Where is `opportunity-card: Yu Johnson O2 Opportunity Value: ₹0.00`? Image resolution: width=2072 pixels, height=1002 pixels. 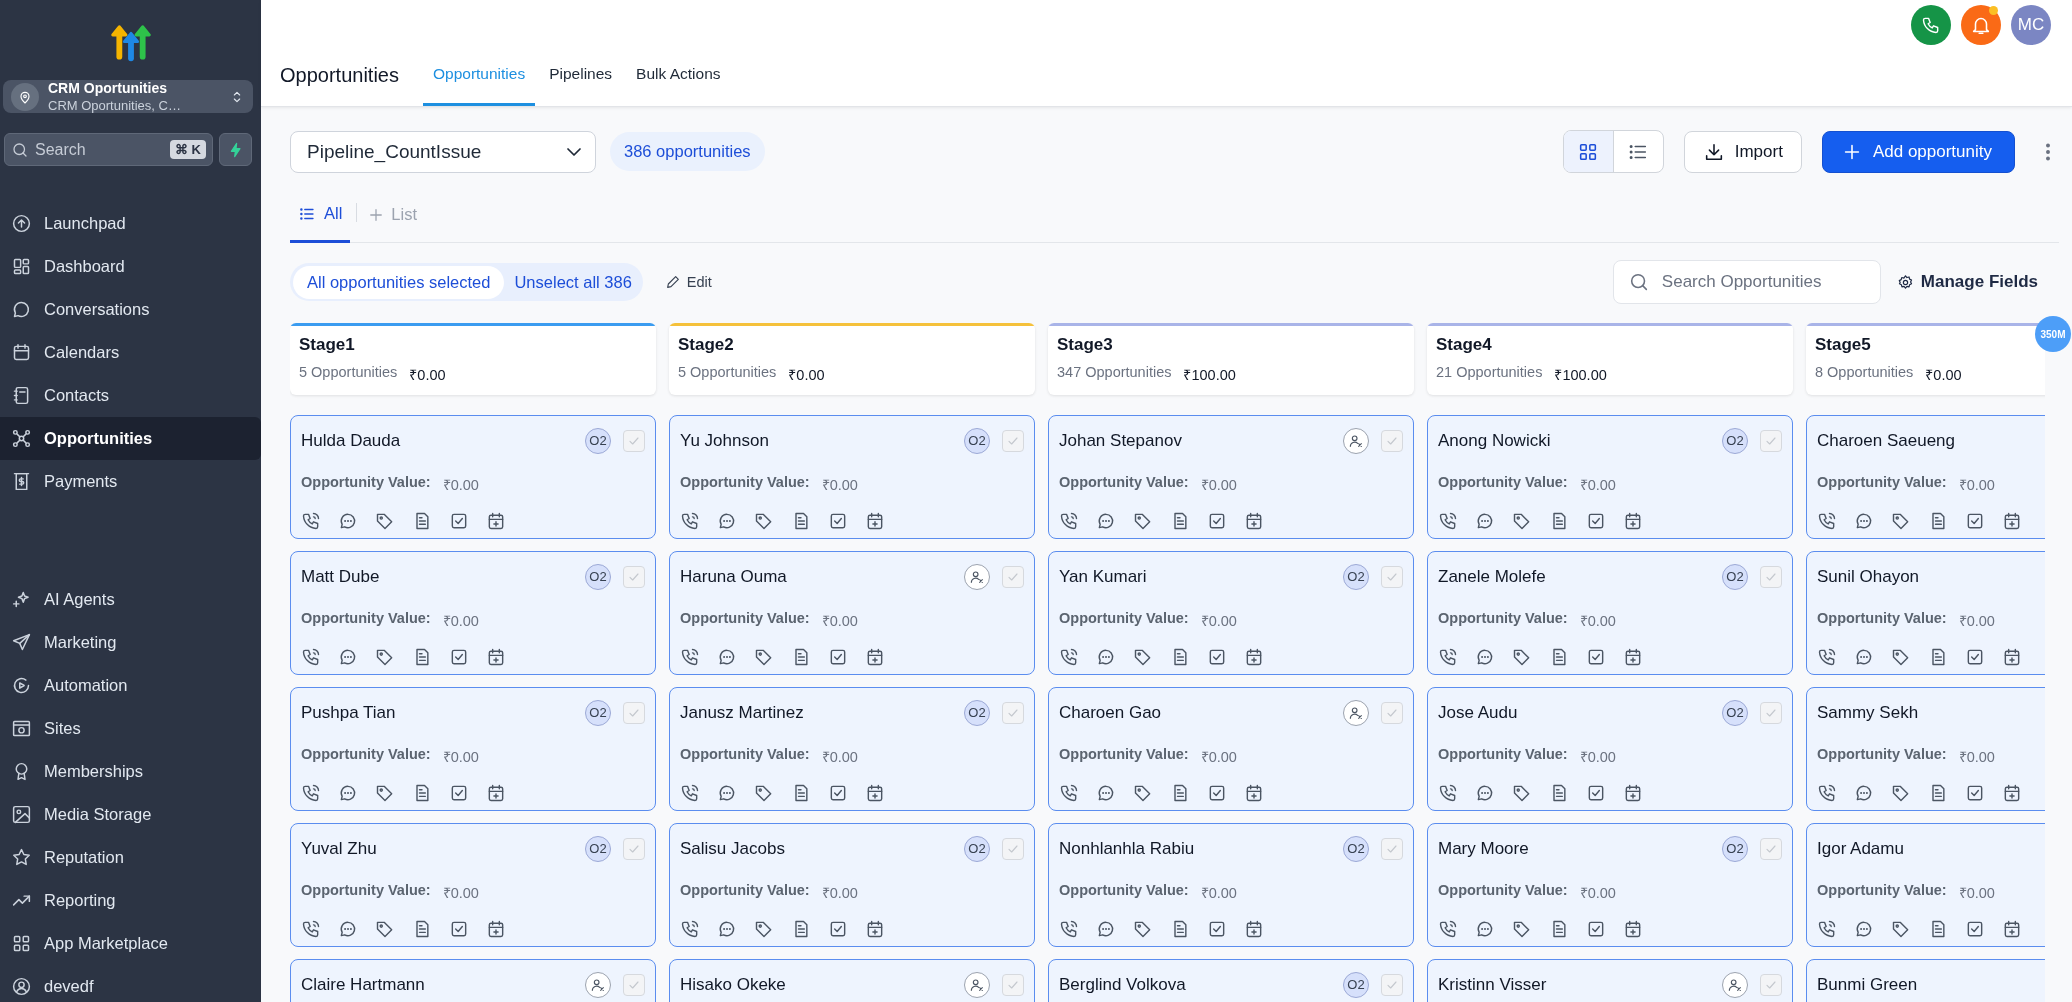 opportunity-card: Yu Johnson O2 Opportunity Value: ₹0.00 is located at coordinates (852, 477).